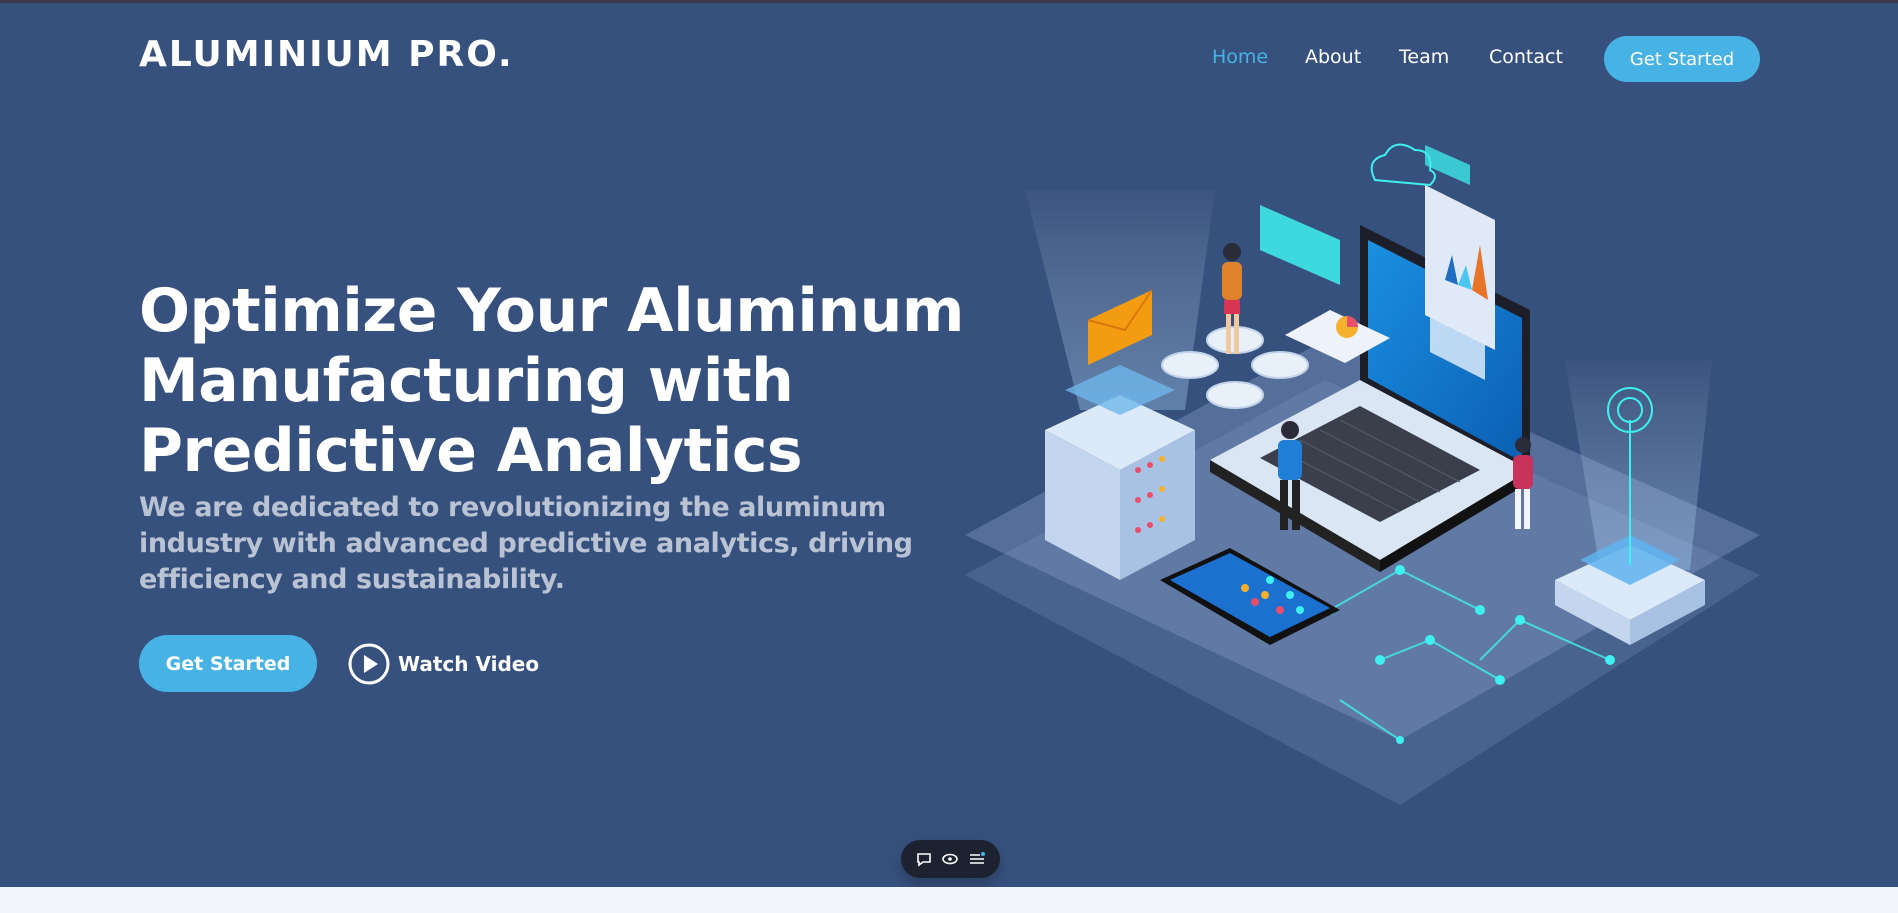 The width and height of the screenshot is (1898, 913). I want to click on site-logo: ALUMINIUM PRO., so click(326, 54).